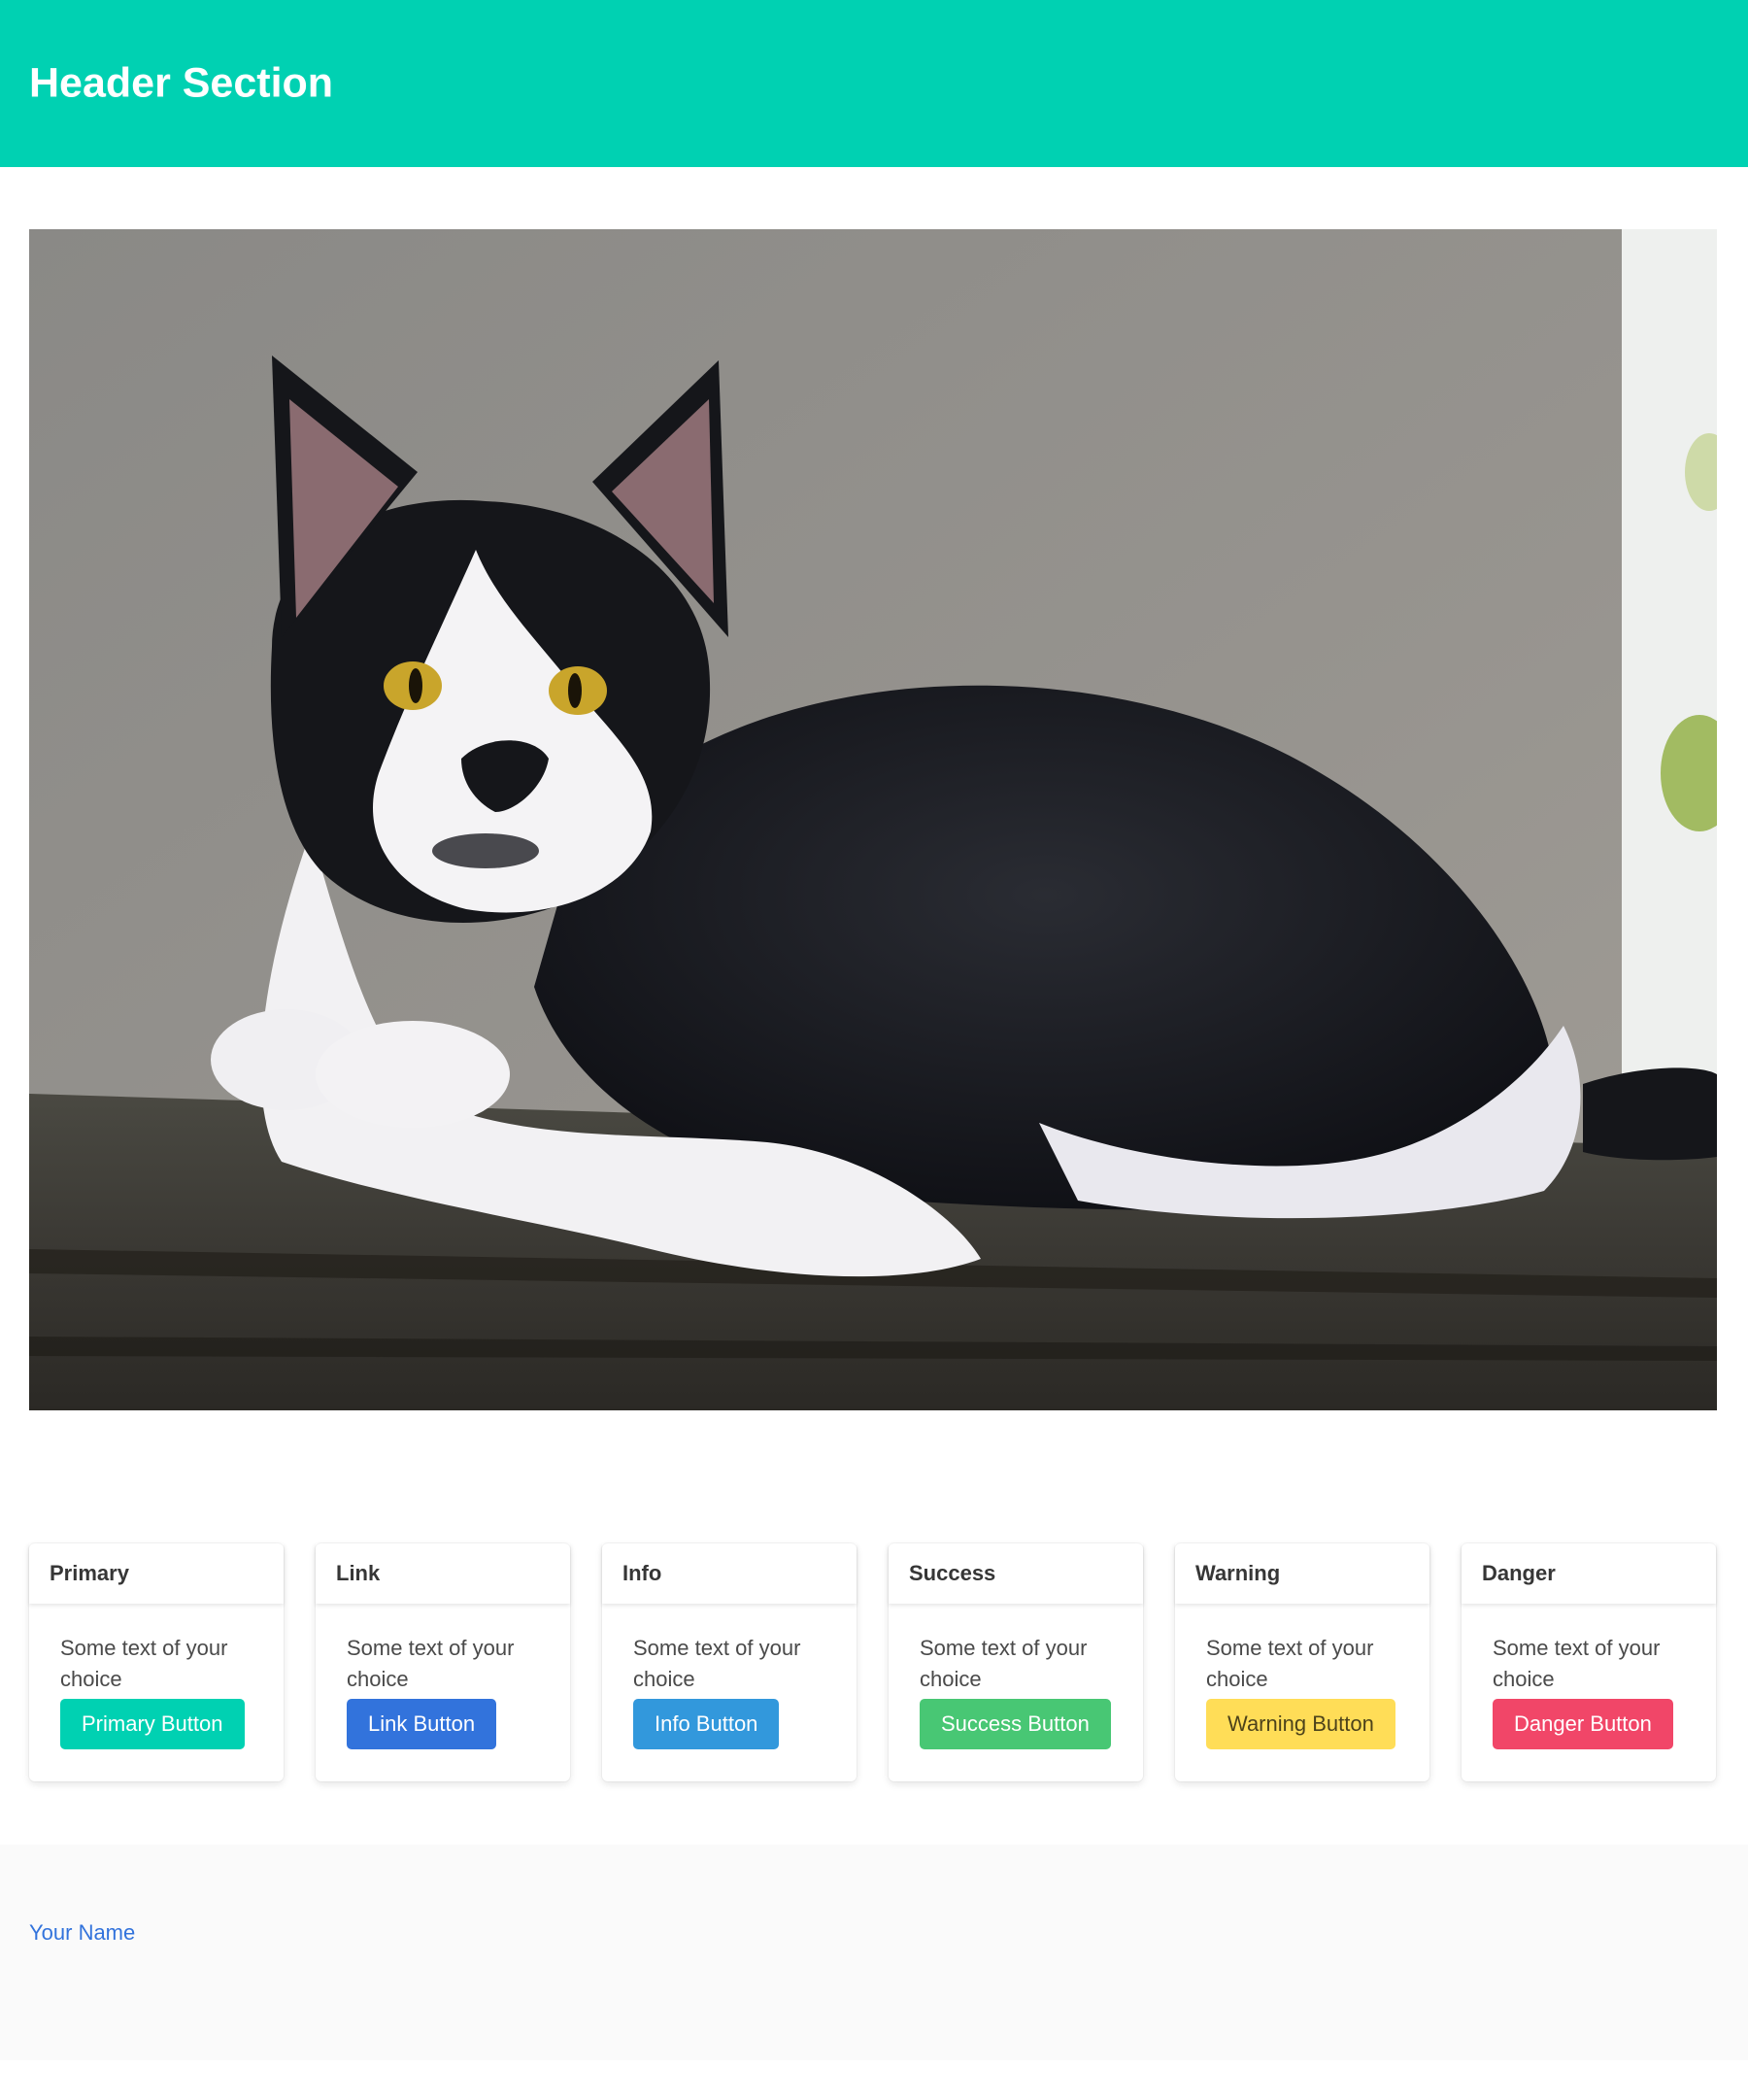 This screenshot has width=1748, height=2100. Describe the element at coordinates (422, 1724) in the screenshot. I see `link-button: Link Button` at that location.